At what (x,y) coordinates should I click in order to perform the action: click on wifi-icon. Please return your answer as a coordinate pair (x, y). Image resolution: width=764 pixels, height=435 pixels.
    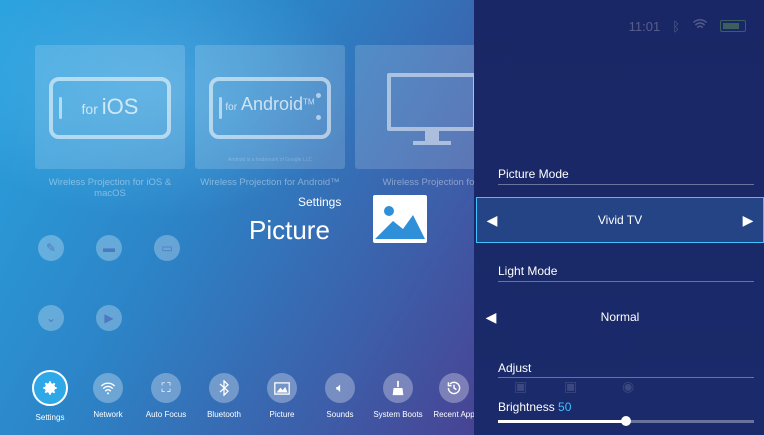
    Looking at the image, I should click on (108, 388).